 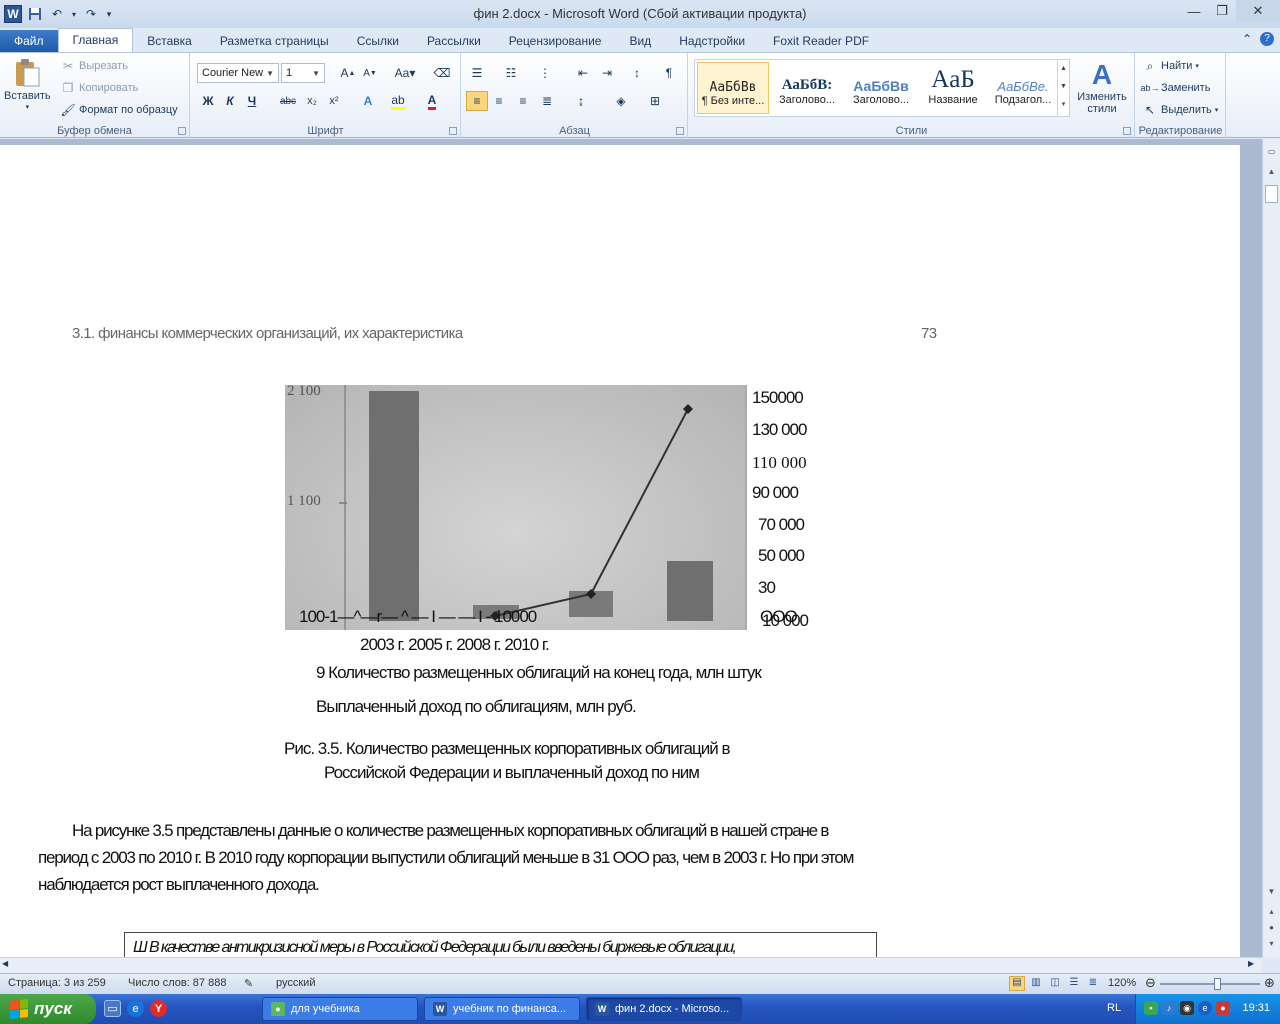 What do you see at coordinates (821, 41) in the screenshot?
I see `tab-foxit: Foxit Reader PDF` at bounding box center [821, 41].